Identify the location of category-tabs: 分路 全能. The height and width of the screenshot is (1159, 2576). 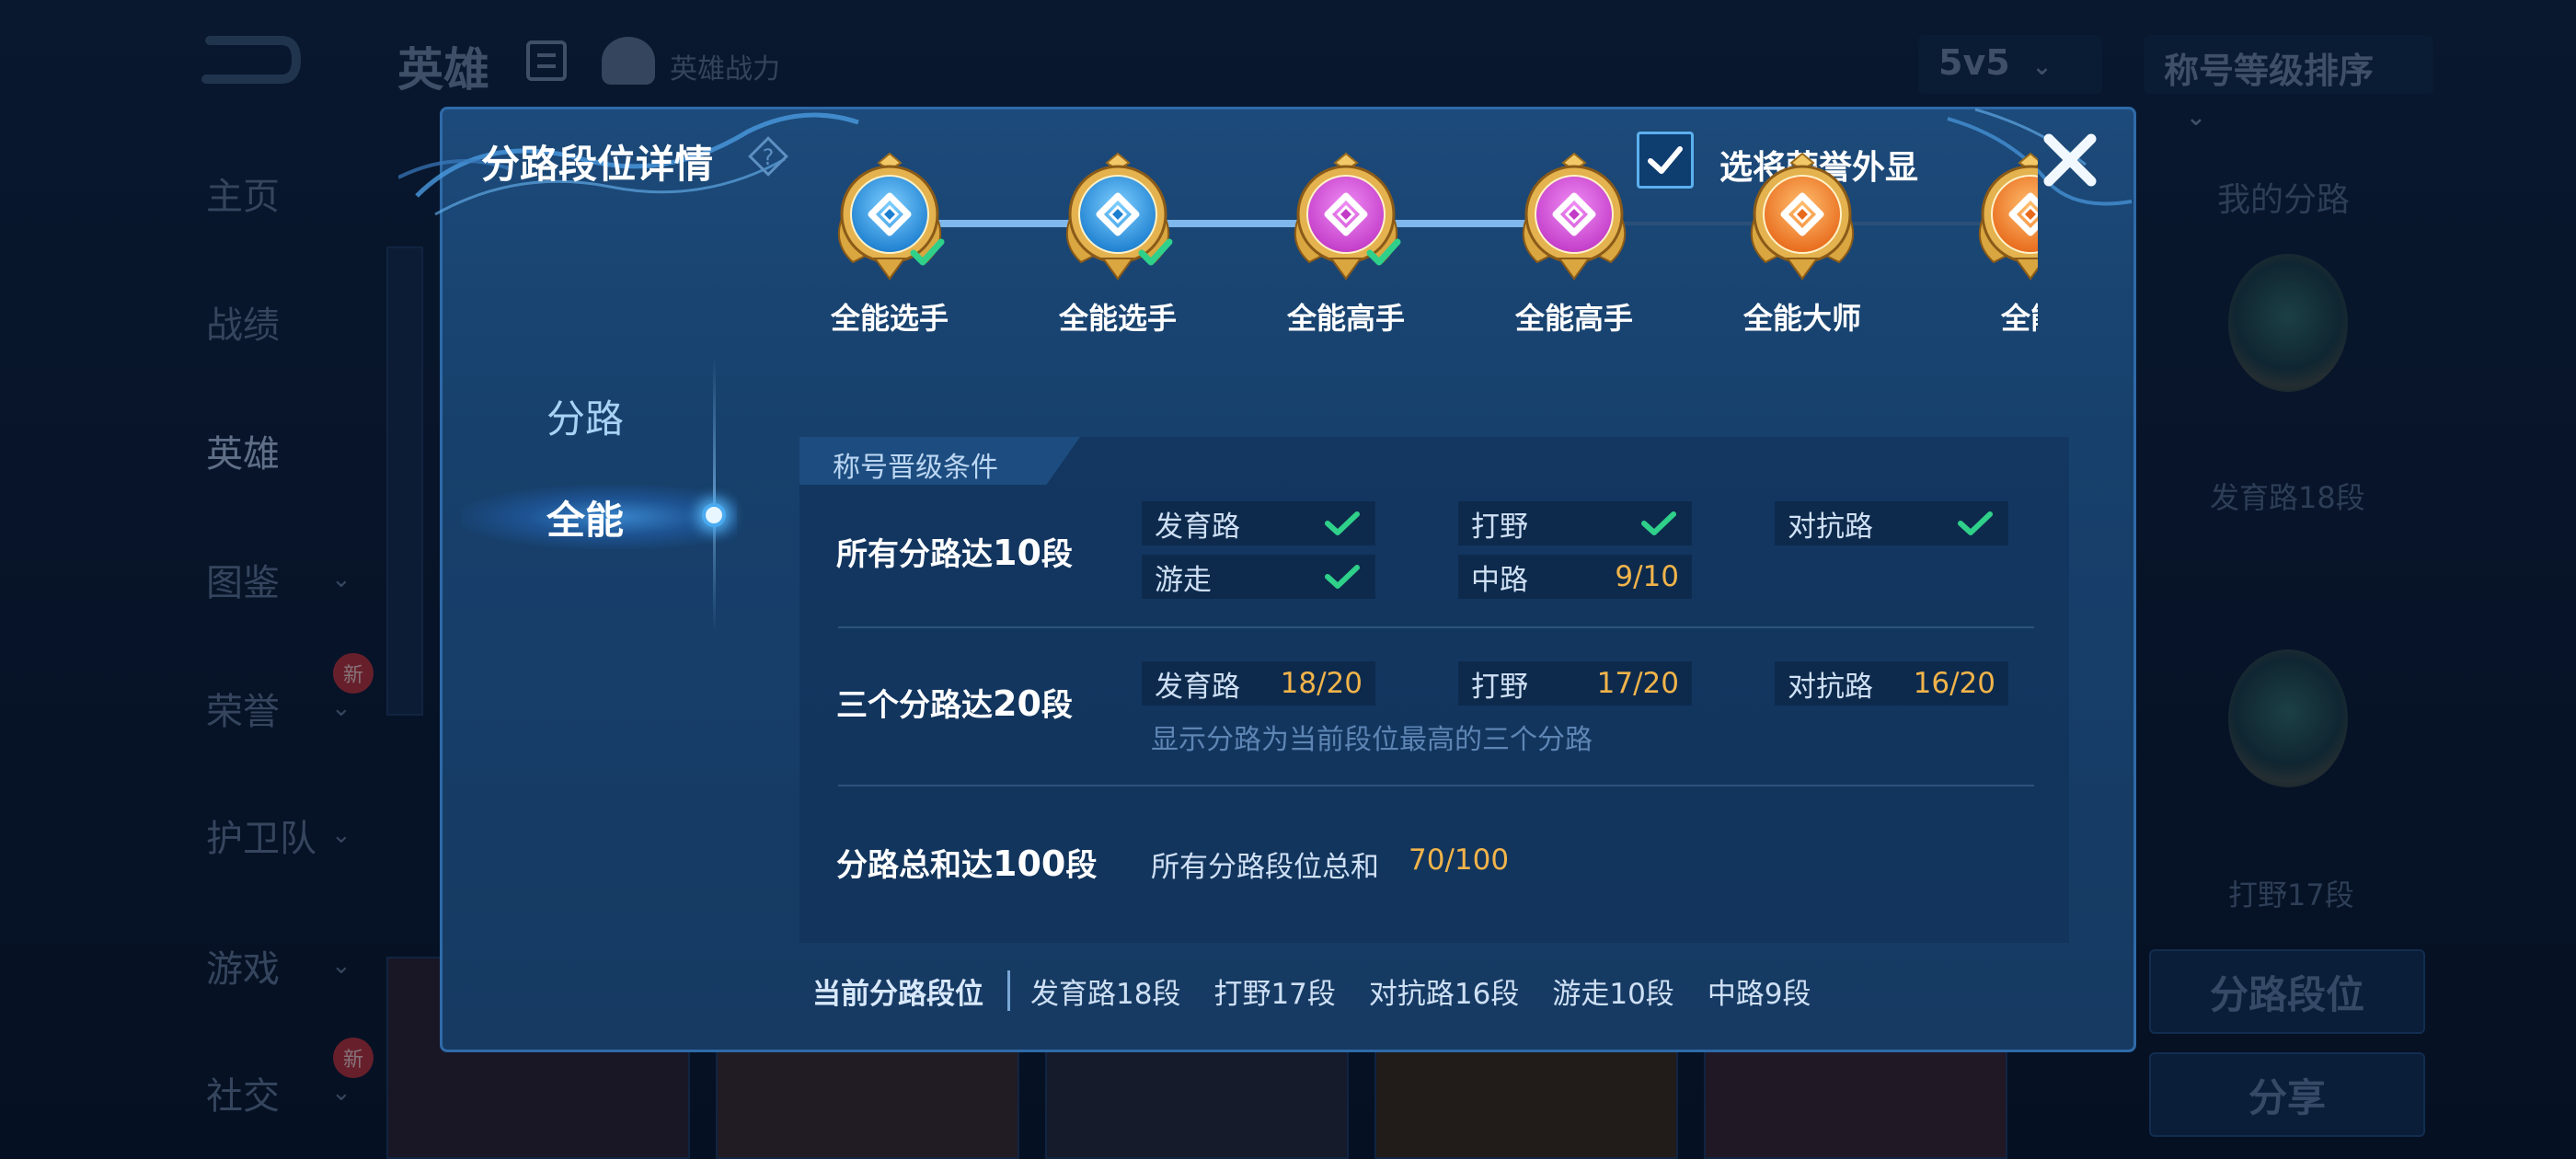
(590, 440).